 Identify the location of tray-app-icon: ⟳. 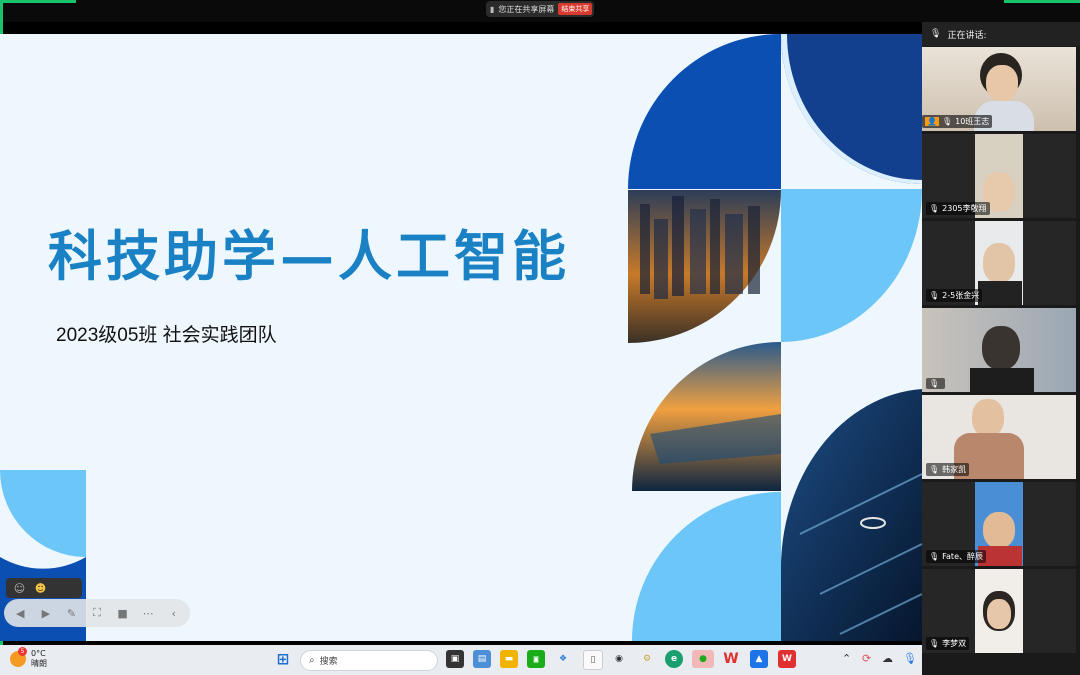
(866, 658).